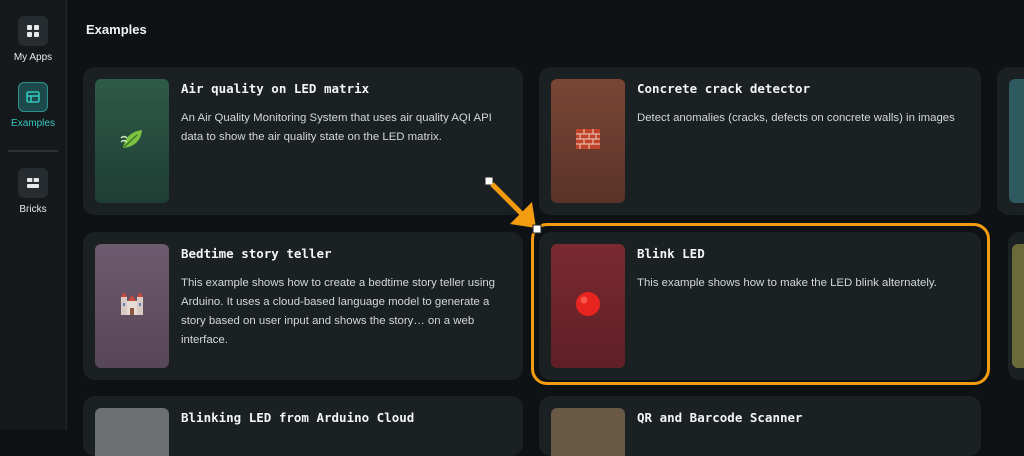 The width and height of the screenshot is (1024, 456). Describe the element at coordinates (298, 417) in the screenshot. I see `card-title: Blinking LED from Arduino Cloud` at that location.